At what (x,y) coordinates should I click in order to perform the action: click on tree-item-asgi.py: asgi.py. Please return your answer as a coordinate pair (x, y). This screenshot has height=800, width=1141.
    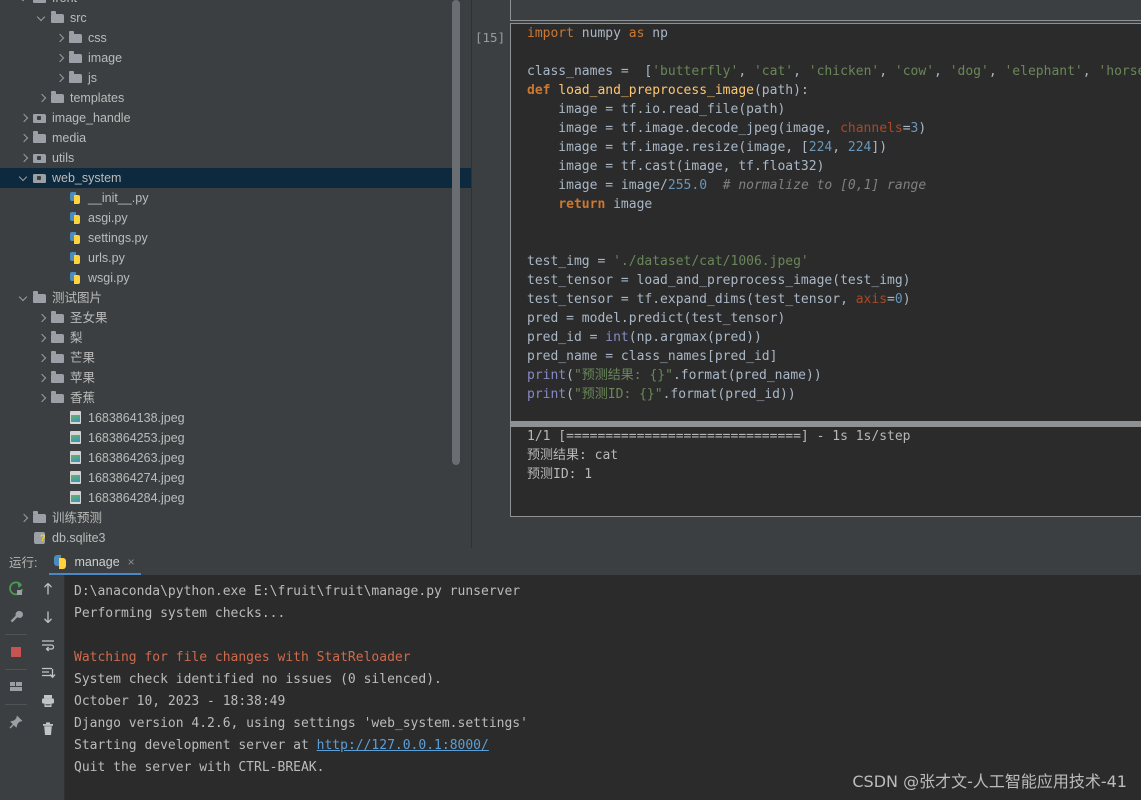
    Looking at the image, I should click on (236, 218).